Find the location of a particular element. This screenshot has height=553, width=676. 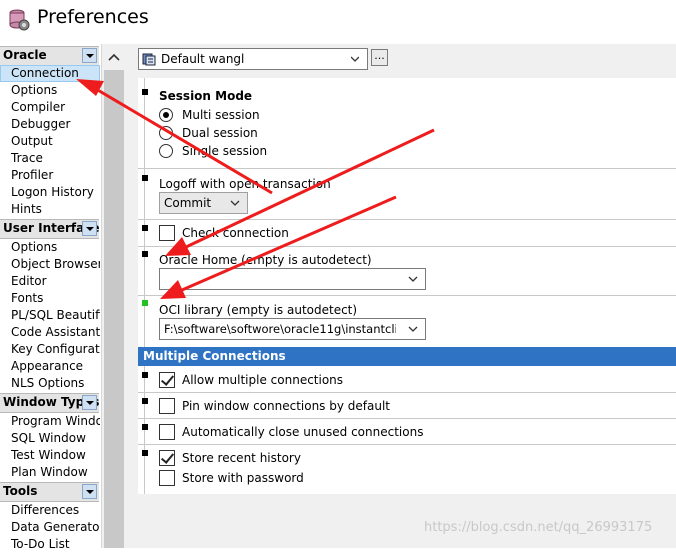

allow-multiple-connections-checkbox is located at coordinates (167, 380).